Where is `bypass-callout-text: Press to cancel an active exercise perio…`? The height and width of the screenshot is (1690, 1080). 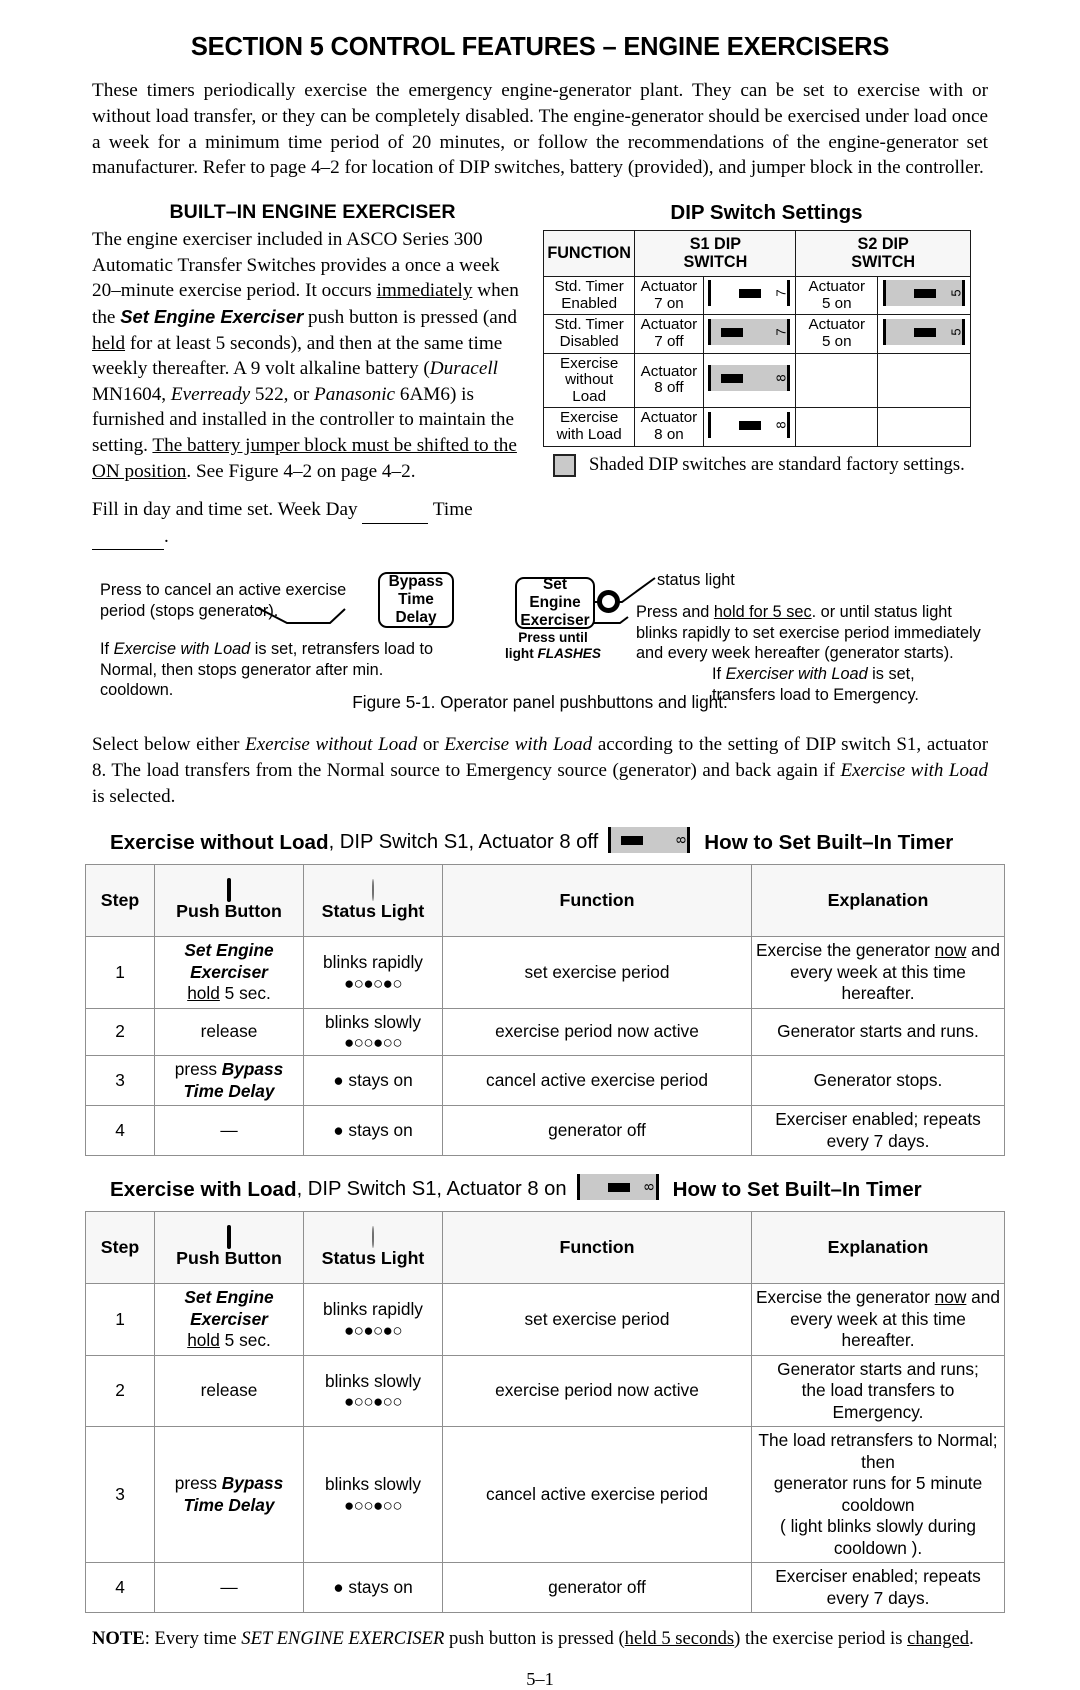 bypass-callout-text: Press to cancel an active exercise perio… is located at coordinates (250, 600).